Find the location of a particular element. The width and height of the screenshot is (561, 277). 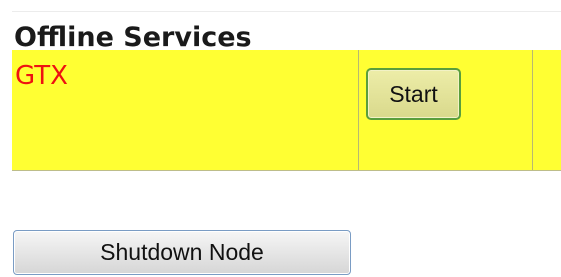

service-name-gtx: GTX is located at coordinates (41, 76).